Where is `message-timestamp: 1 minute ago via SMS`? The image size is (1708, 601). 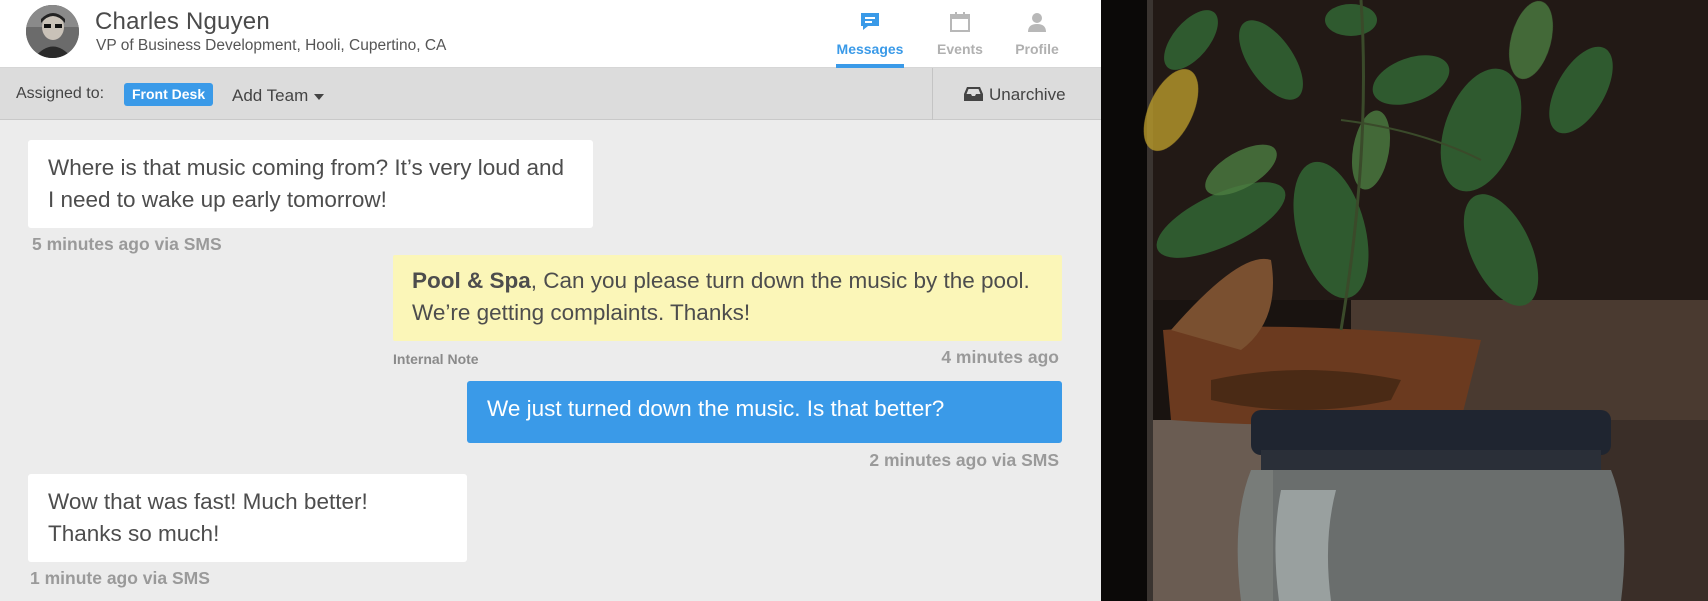 message-timestamp: 1 minute ago via SMS is located at coordinates (120, 578).